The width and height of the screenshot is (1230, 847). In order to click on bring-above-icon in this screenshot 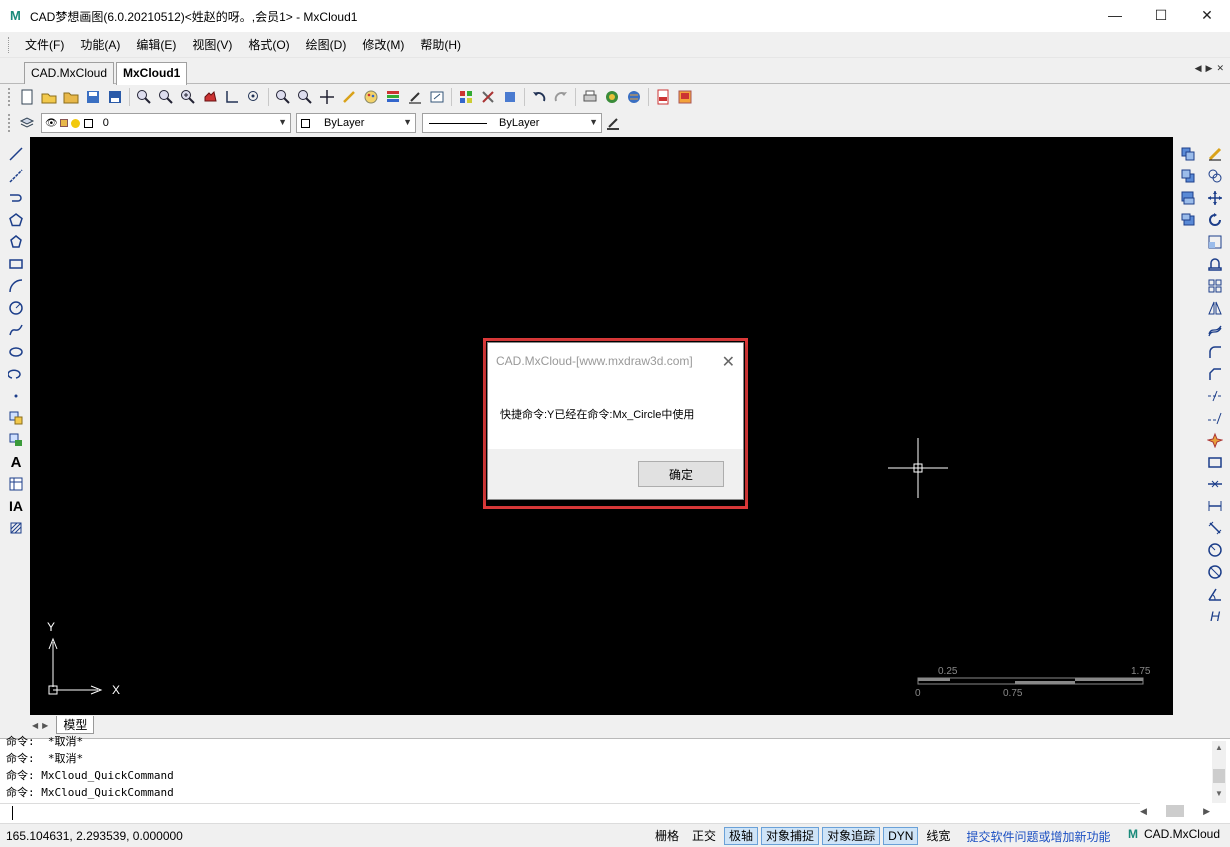, I will do `click(1188, 198)`.